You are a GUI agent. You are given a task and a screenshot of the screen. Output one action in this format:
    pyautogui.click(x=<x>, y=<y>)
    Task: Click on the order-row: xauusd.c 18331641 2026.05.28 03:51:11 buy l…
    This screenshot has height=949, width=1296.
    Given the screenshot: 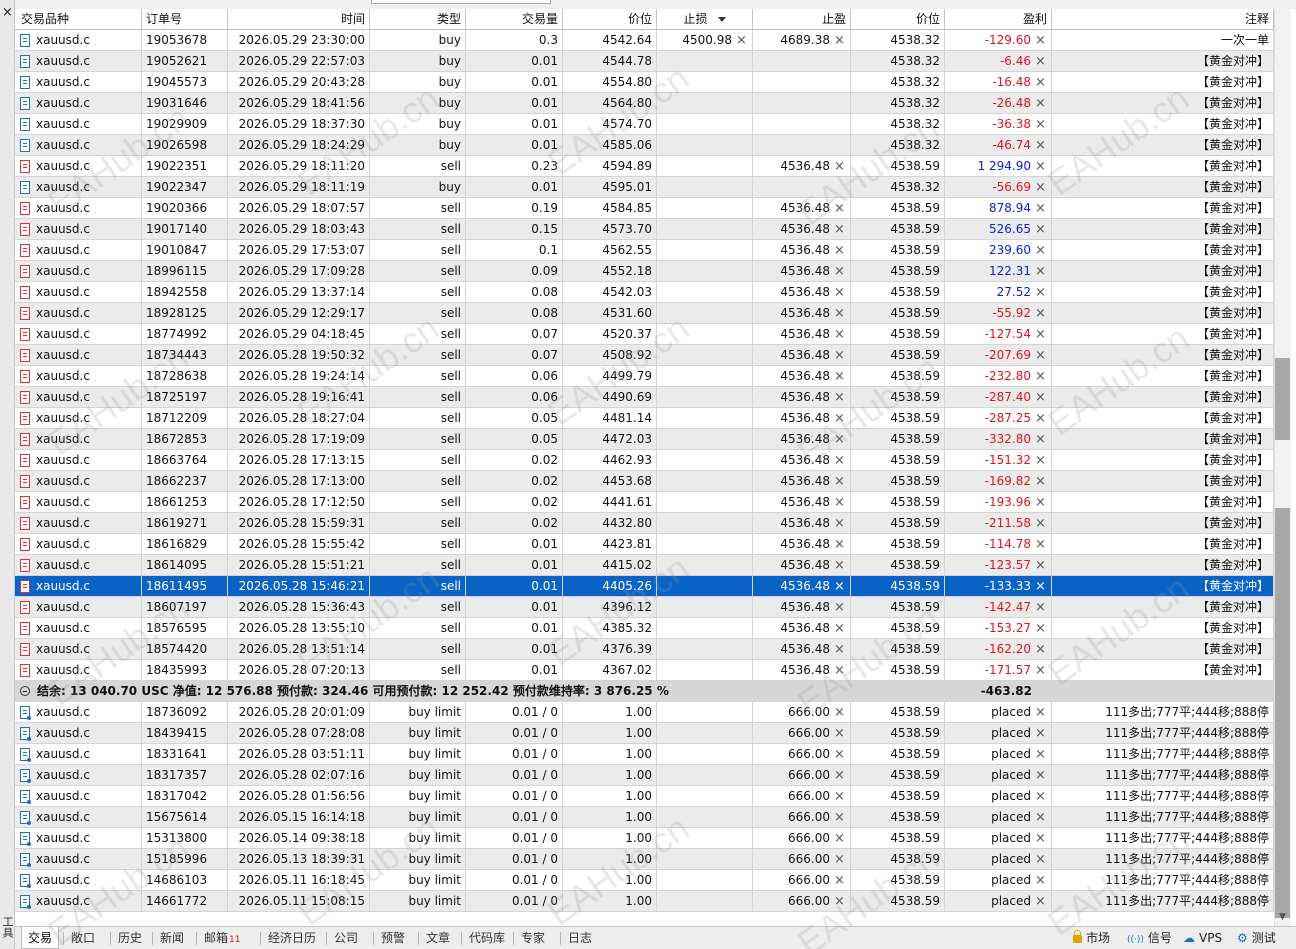 What is the action you would take?
    pyautogui.click(x=644, y=754)
    